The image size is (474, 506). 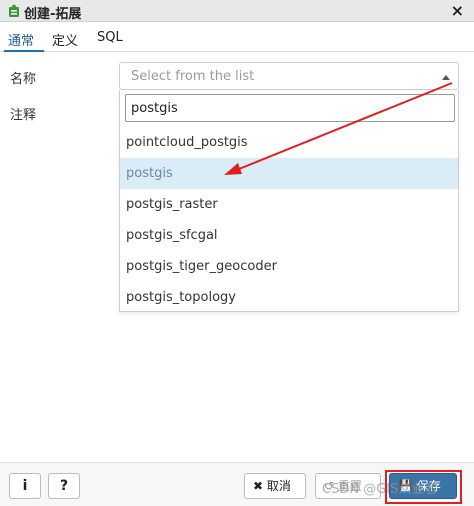 What do you see at coordinates (446, 77) in the screenshot?
I see `caret-up-icon` at bounding box center [446, 77].